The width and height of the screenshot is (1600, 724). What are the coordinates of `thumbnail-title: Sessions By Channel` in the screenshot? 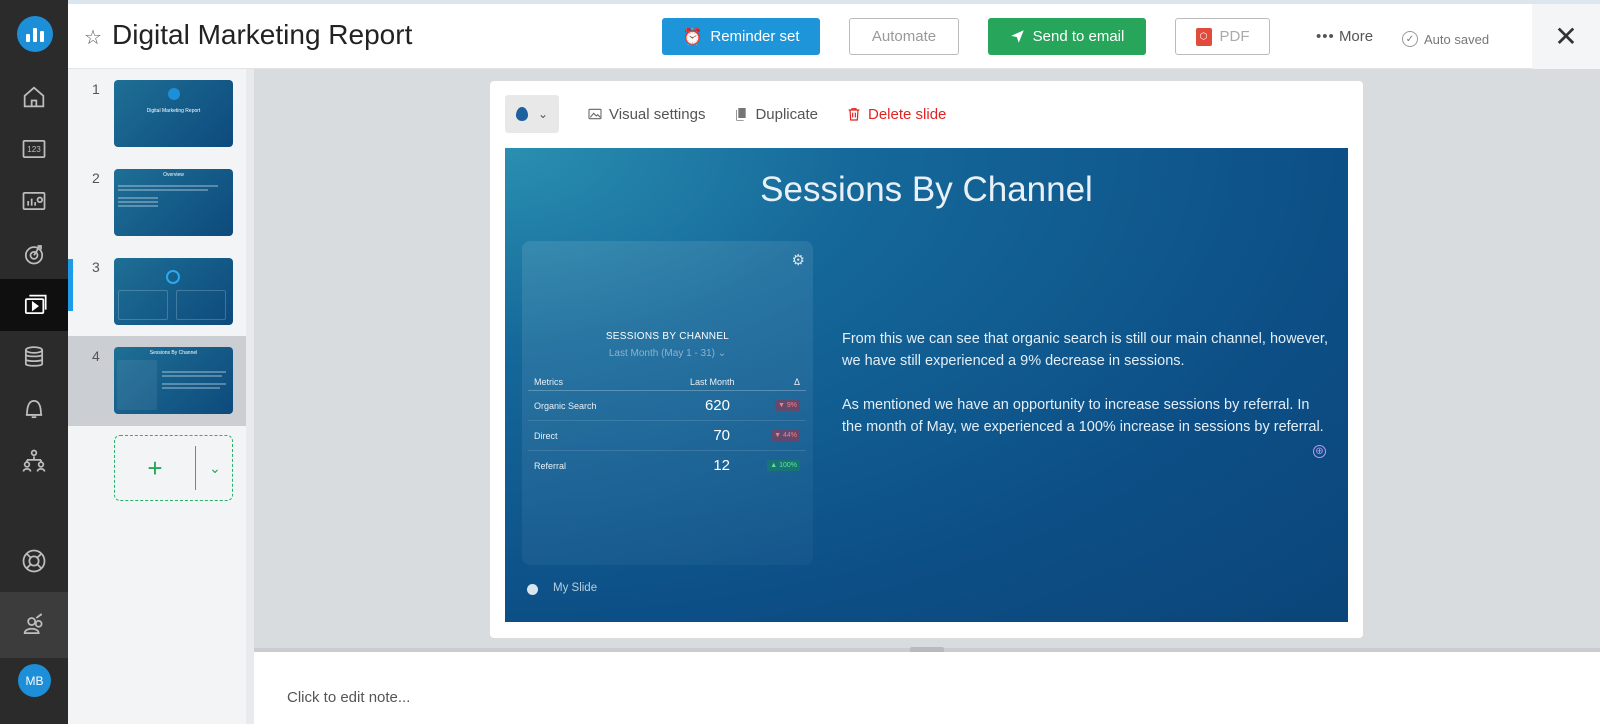 It's located at (173, 353).